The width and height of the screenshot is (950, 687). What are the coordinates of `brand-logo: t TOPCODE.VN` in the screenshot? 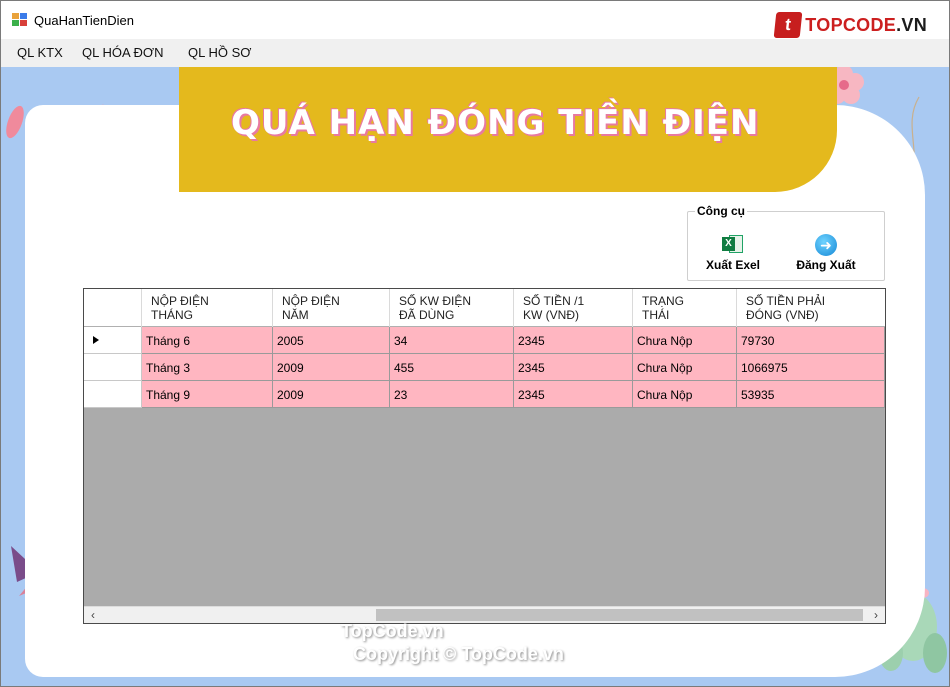 It's located at (850, 25).